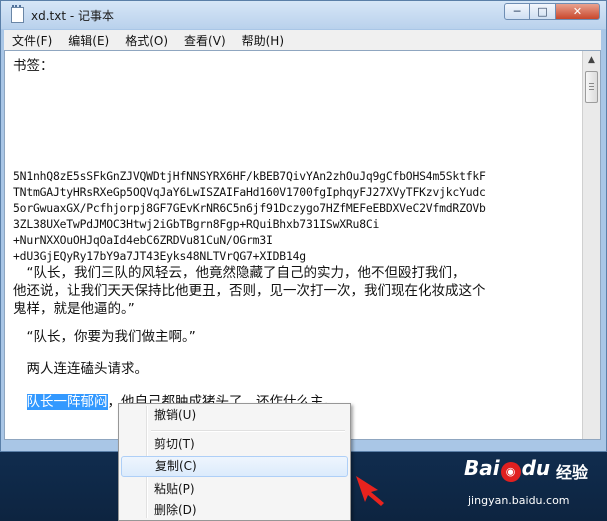 The height and width of the screenshot is (521, 607). I want to click on menu-bar: 文件(F) 编辑(E) 格式(O) 查看(V) 帮助(H), so click(302, 40).